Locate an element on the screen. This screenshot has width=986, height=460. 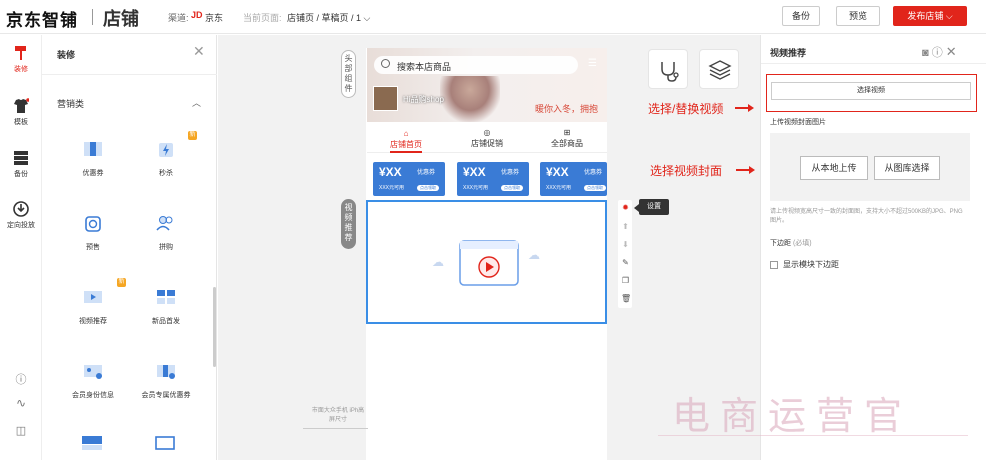
component-flash-sale: 秒杀 is located at coordinates (166, 159).